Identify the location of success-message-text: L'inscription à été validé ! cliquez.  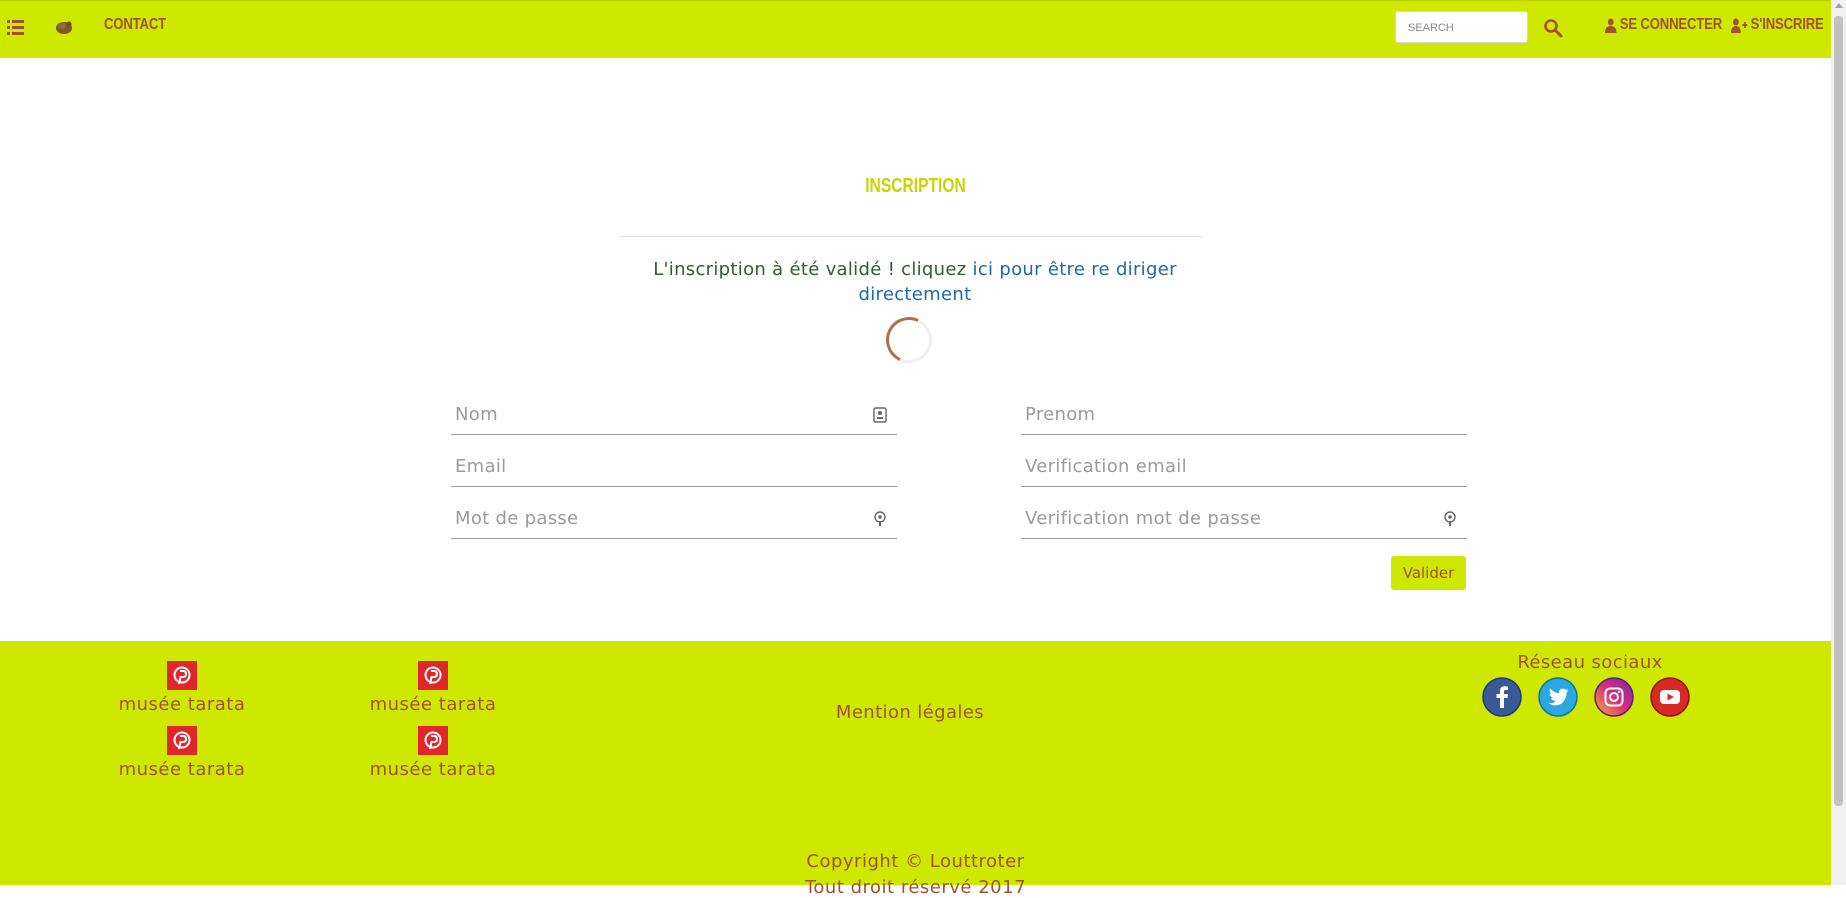
(813, 269).